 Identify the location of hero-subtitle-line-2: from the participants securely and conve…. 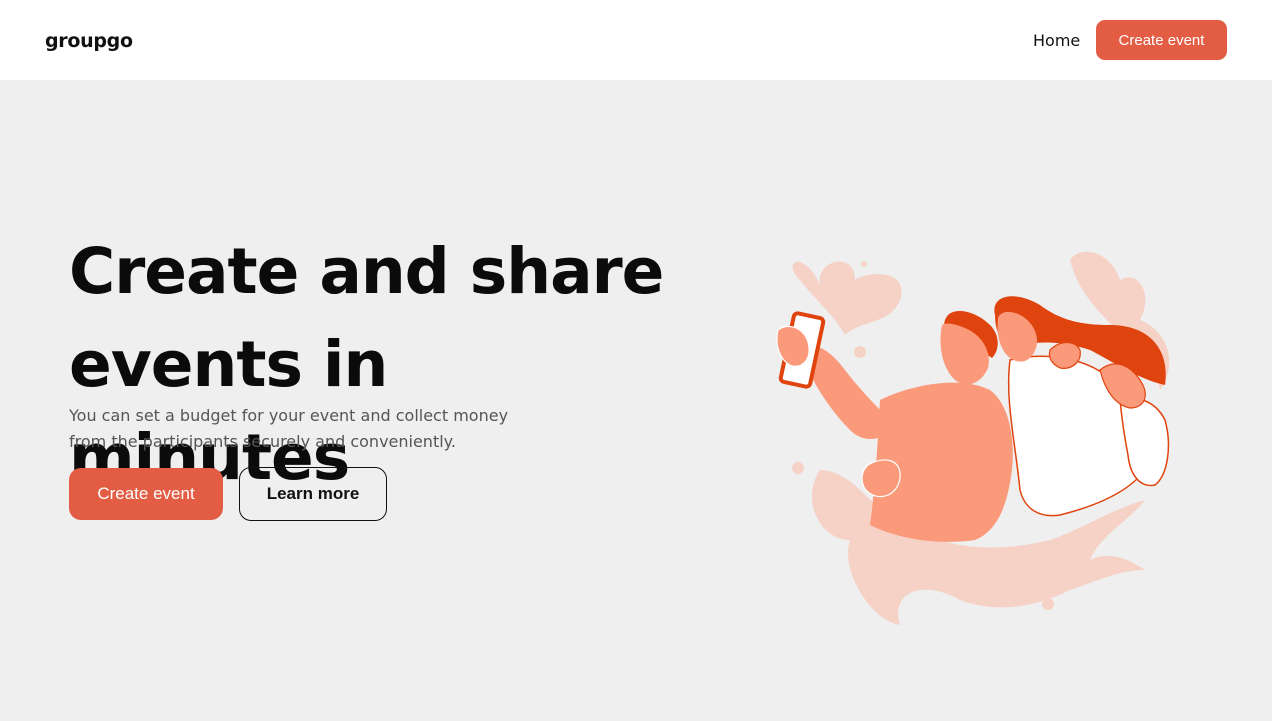
(262, 441).